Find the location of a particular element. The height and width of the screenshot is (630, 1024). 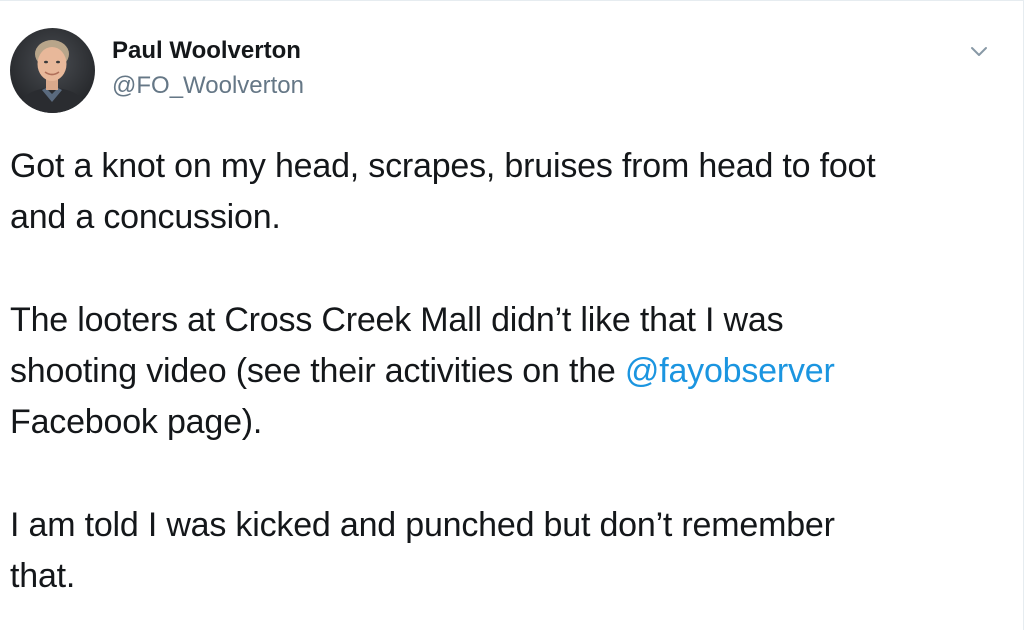

mention-link: @fayobserver is located at coordinates (730, 371).